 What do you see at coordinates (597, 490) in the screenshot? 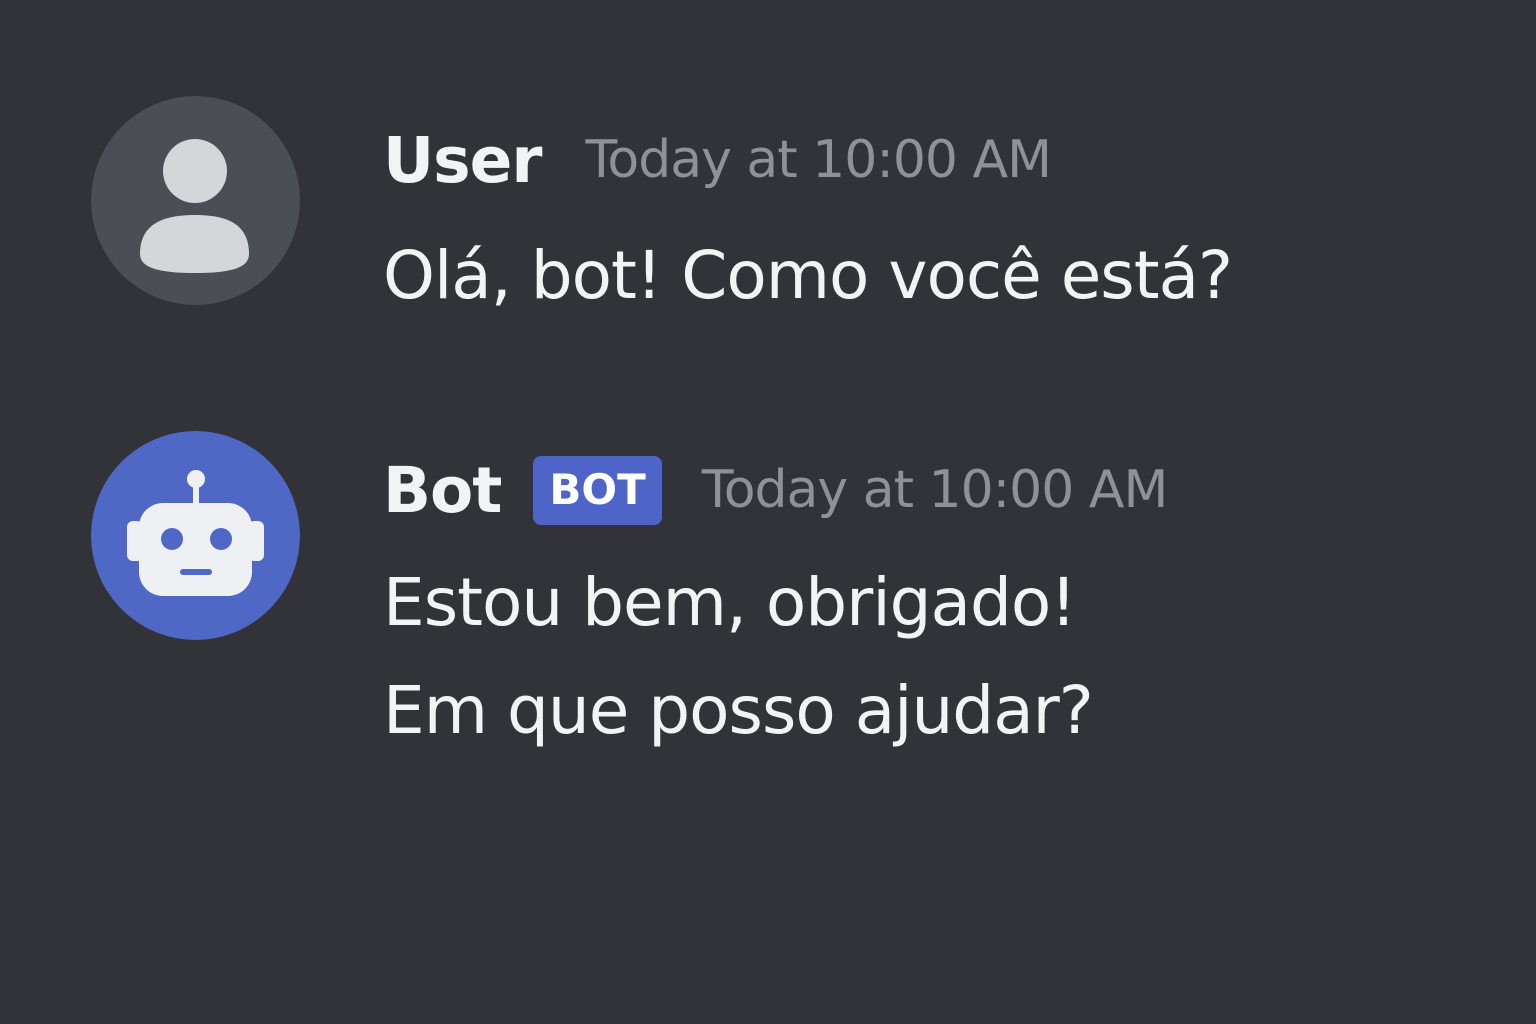
I see `bot-badge: BOT` at bounding box center [597, 490].